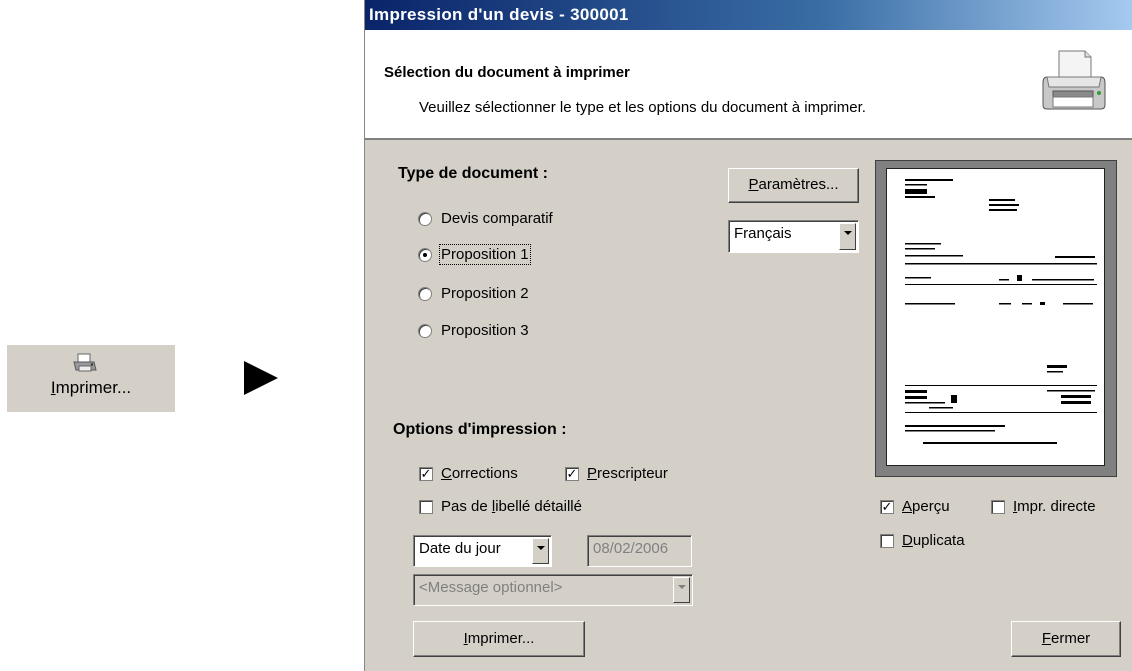 The image size is (1132, 671). Describe the element at coordinates (261, 380) in the screenshot. I see `arrow-right-icon` at that location.